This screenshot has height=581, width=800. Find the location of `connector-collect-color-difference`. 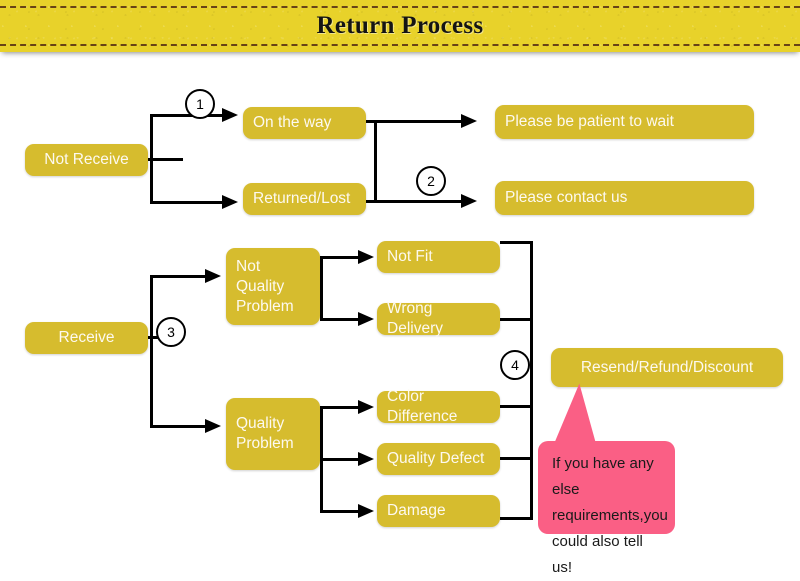

connector-collect-color-difference is located at coordinates (516, 406).